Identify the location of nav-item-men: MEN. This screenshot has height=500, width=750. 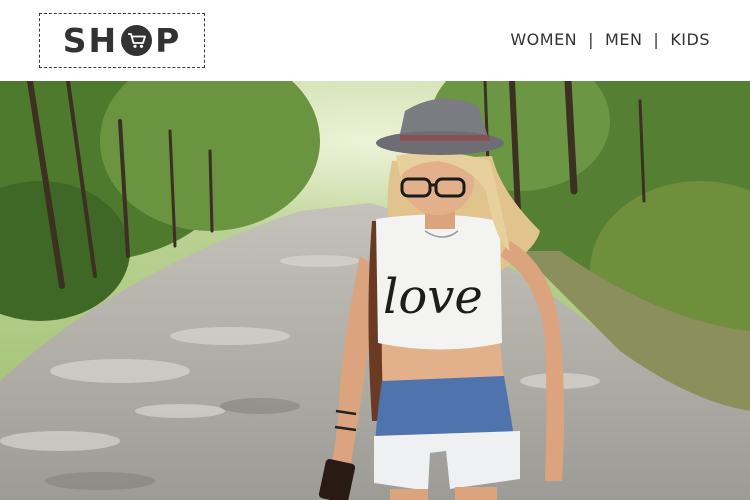
(623, 39).